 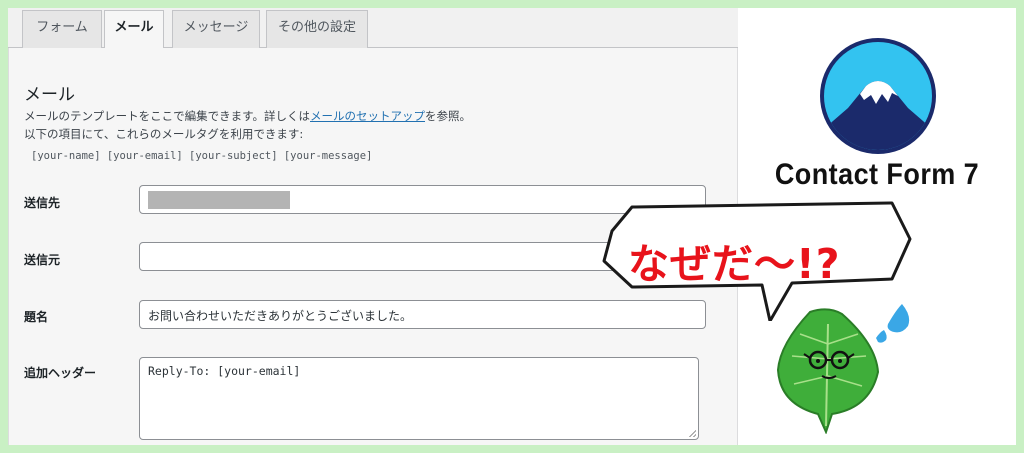 What do you see at coordinates (62, 29) in the screenshot?
I see `tab-form: フォーム` at bounding box center [62, 29].